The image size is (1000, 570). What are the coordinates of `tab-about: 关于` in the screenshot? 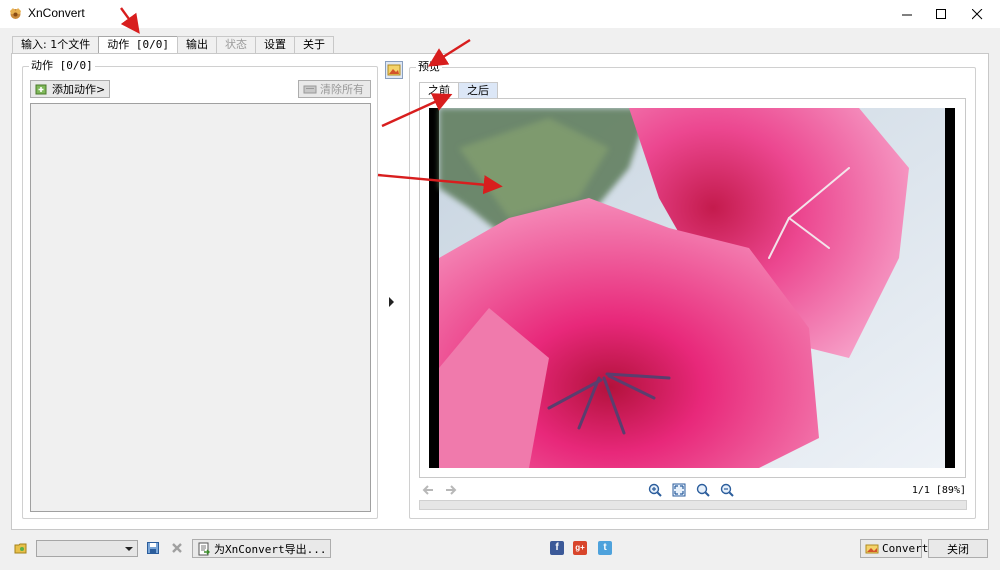 It's located at (313, 45).